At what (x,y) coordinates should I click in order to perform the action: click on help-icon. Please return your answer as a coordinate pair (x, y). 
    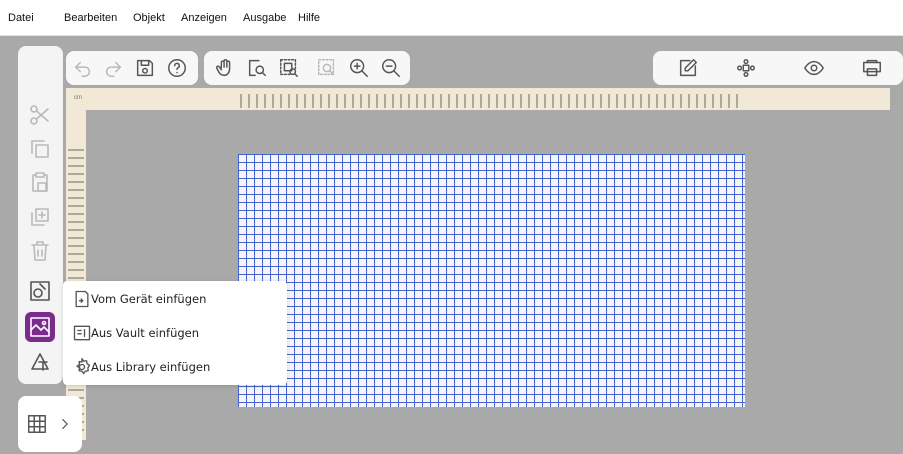
    Looking at the image, I should click on (177, 68).